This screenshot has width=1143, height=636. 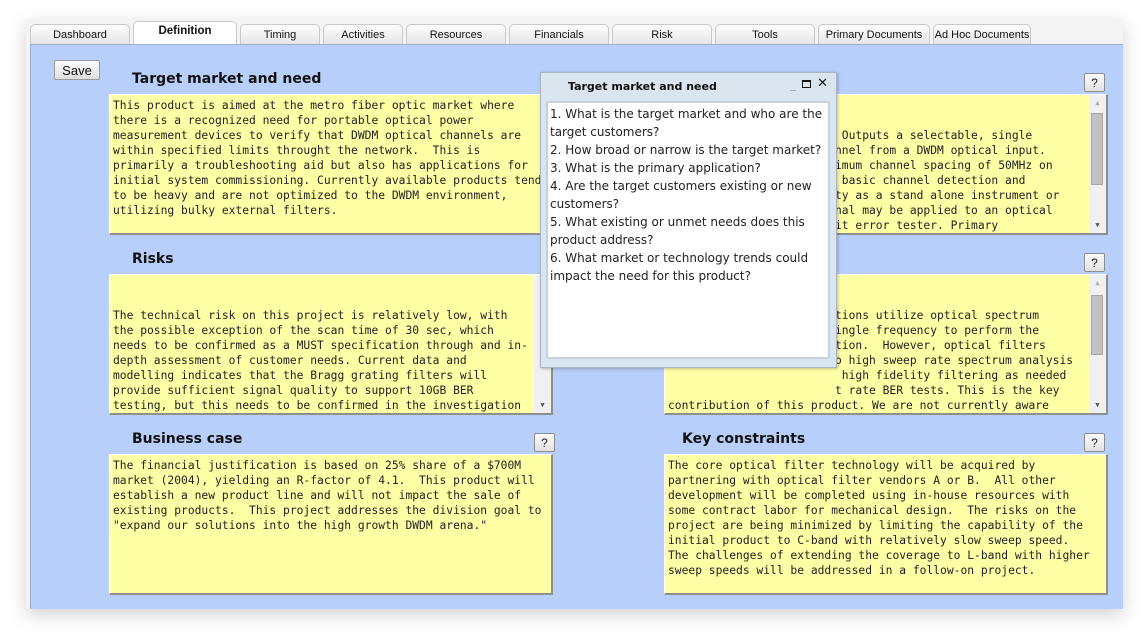 What do you see at coordinates (456, 34) in the screenshot?
I see `tab-resources: Resources` at bounding box center [456, 34].